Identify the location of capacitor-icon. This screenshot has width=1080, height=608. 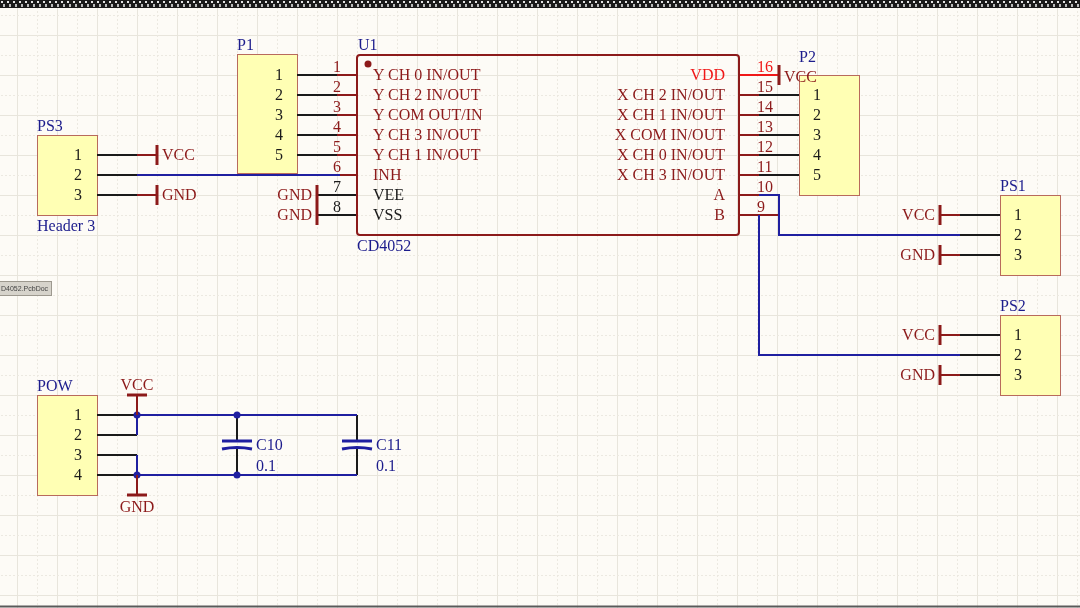
(357, 445).